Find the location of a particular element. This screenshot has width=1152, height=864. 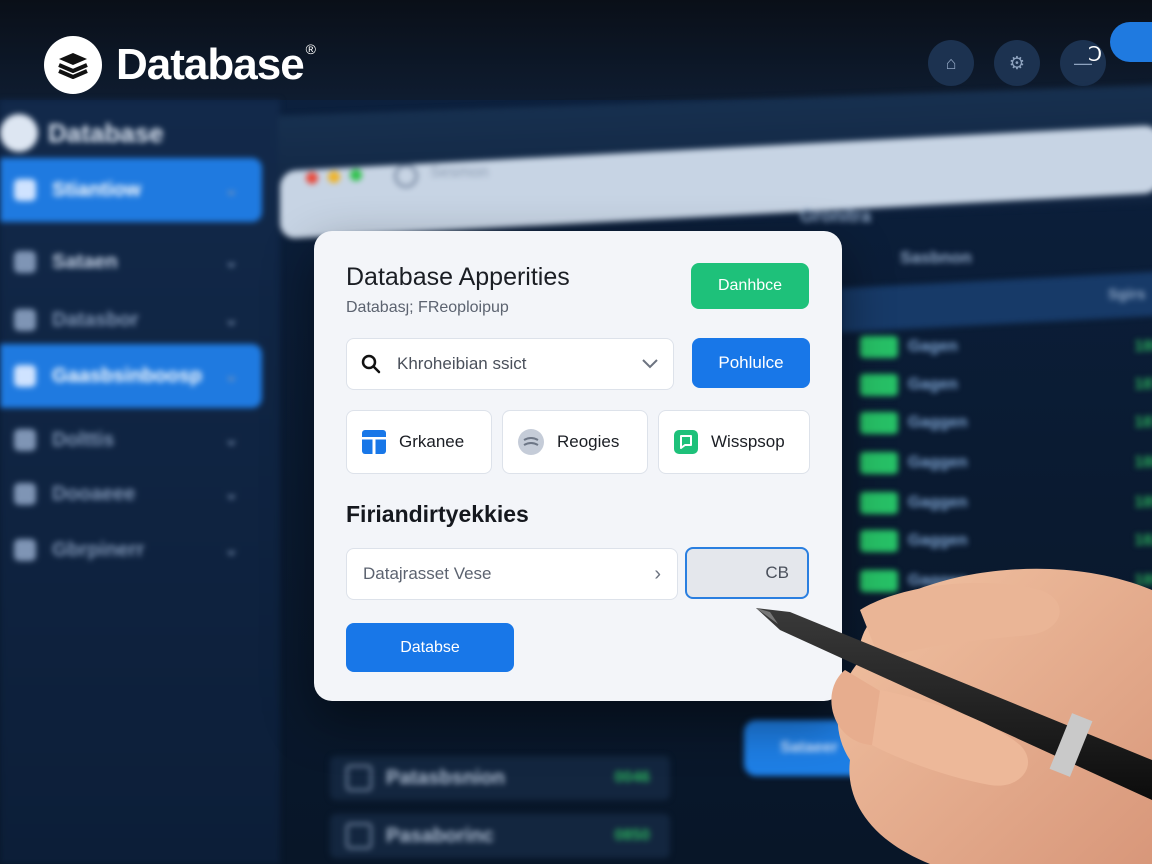

sidebar-brand: Database is located at coordinates (82, 133).